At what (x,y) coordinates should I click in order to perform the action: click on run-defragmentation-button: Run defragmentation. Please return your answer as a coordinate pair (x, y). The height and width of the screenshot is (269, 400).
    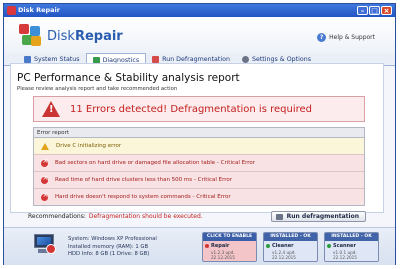
    Looking at the image, I should click on (318, 216).